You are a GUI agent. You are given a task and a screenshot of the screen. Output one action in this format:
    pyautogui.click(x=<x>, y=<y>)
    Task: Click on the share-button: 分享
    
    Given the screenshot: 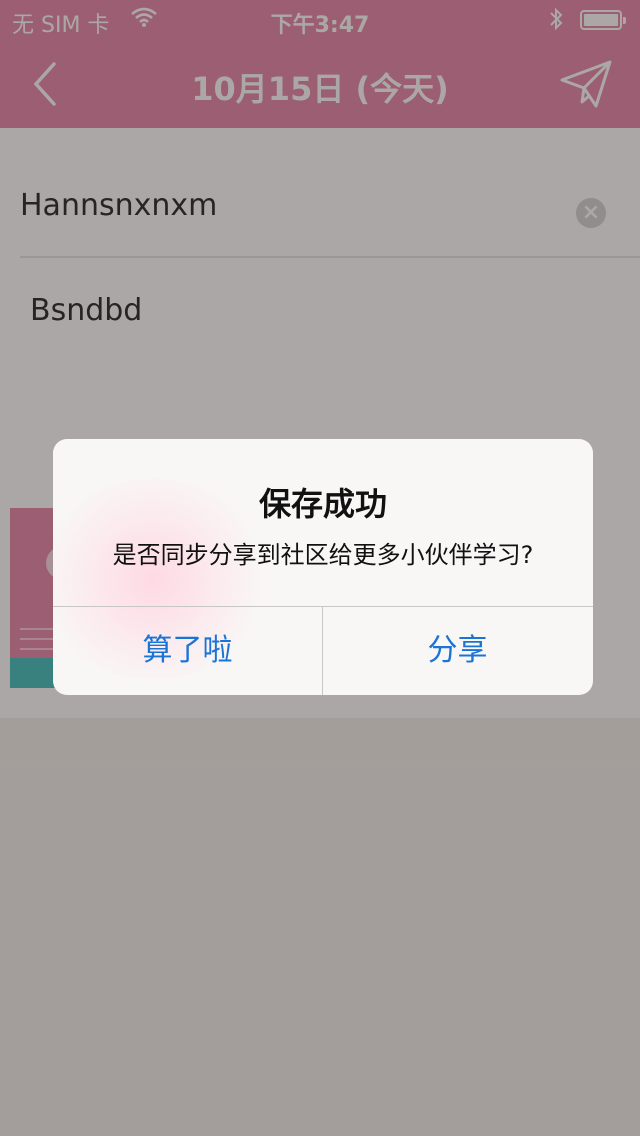 What is the action you would take?
    pyautogui.click(x=457, y=651)
    